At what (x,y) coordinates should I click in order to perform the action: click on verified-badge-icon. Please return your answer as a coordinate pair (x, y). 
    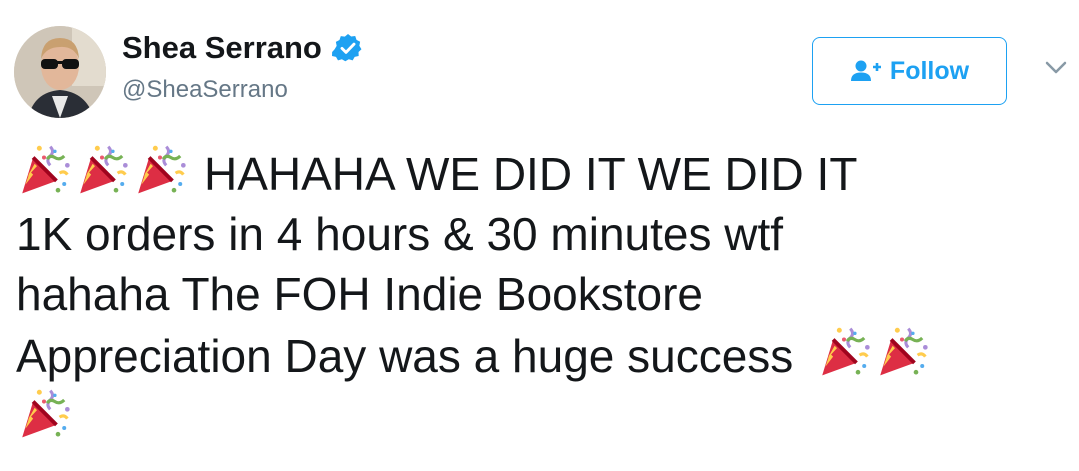
    Looking at the image, I should click on (347, 48).